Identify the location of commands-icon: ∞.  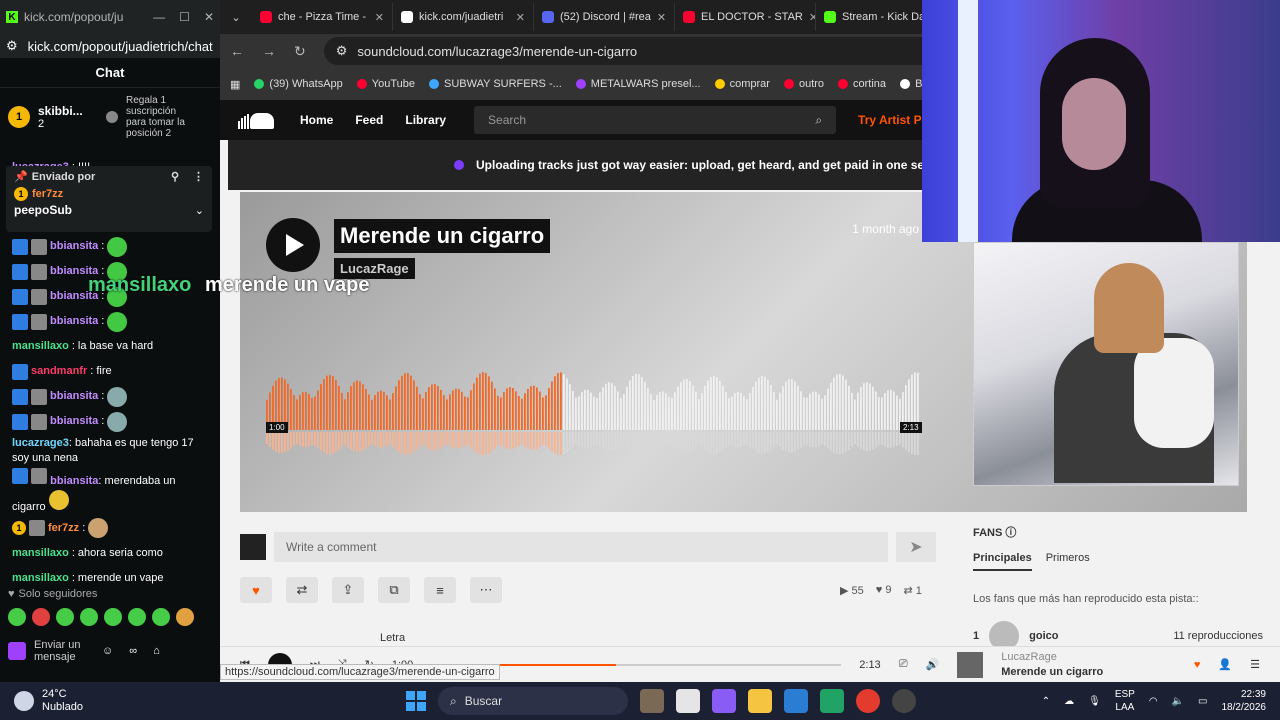
(133, 651).